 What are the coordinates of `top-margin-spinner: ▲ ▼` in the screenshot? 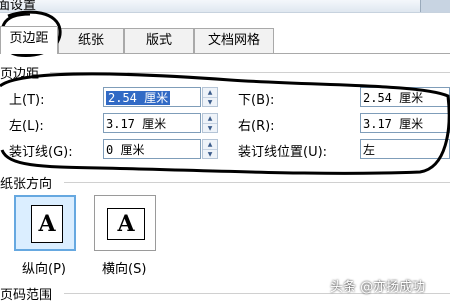 It's located at (210, 97).